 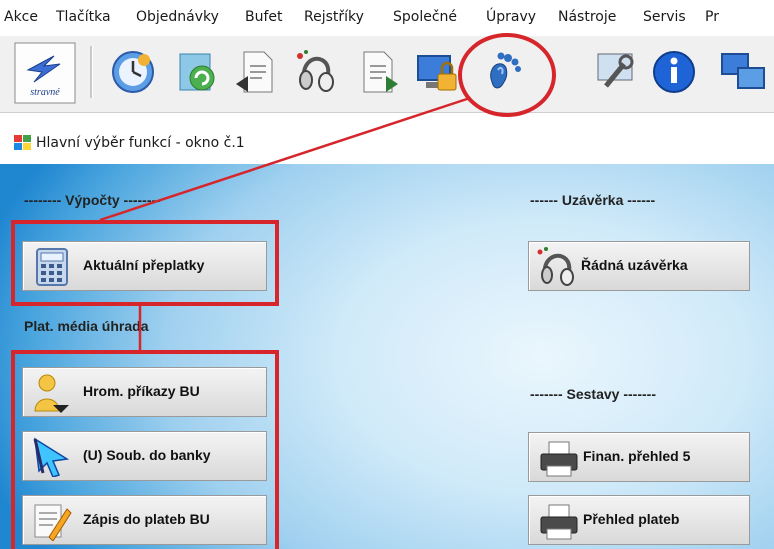 I want to click on info-icon, so click(x=675, y=72).